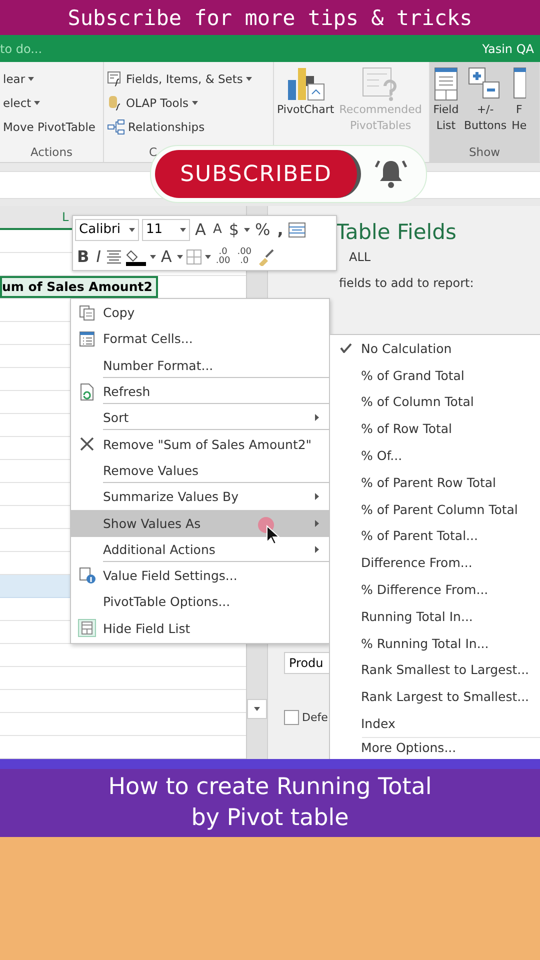 The height and width of the screenshot is (960, 540). I want to click on subscribe-banner-text: Subscribe for more tips & tricks, so click(270, 18).